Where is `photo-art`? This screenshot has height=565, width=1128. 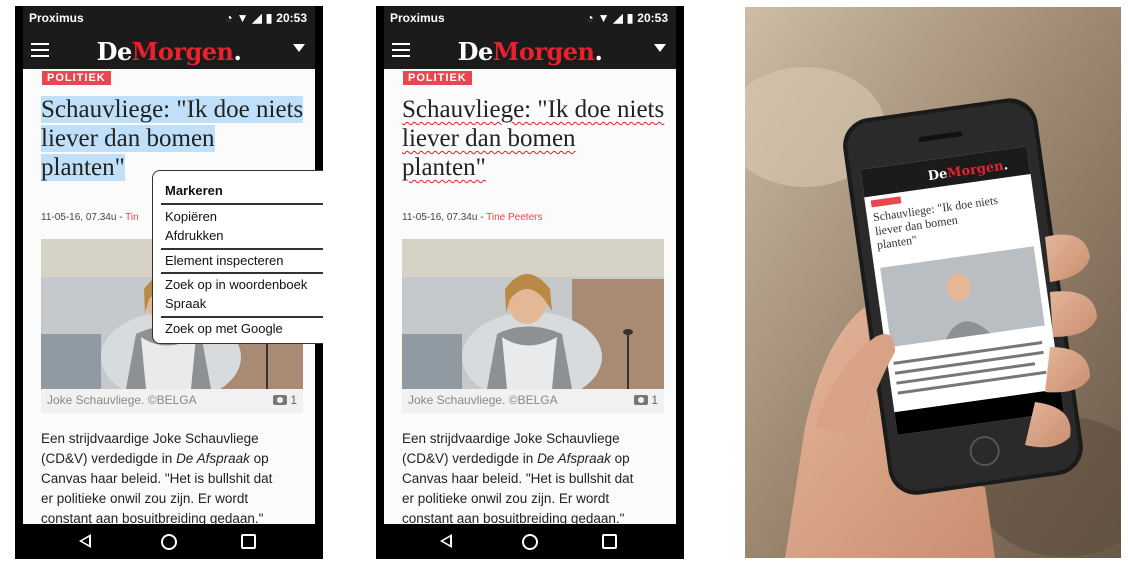
photo-art is located at coordinates (533, 314).